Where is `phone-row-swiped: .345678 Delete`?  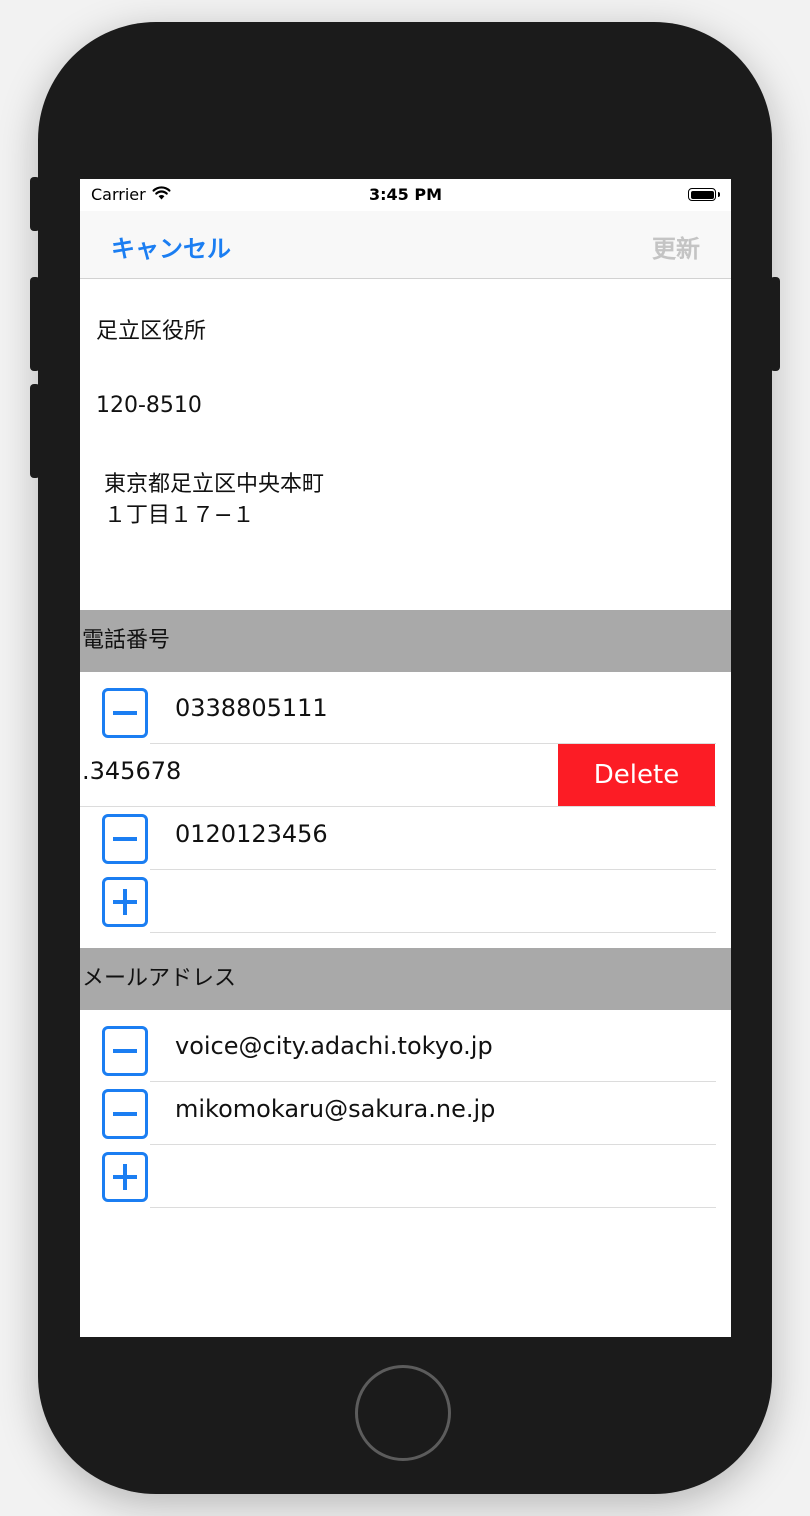
phone-row-swiped: .345678 Delete is located at coordinates (405, 775).